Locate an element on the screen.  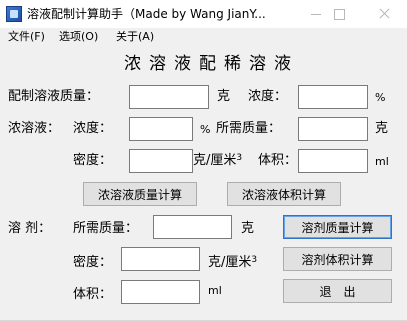
solvent-mass-unit: 克 is located at coordinates (248, 228).